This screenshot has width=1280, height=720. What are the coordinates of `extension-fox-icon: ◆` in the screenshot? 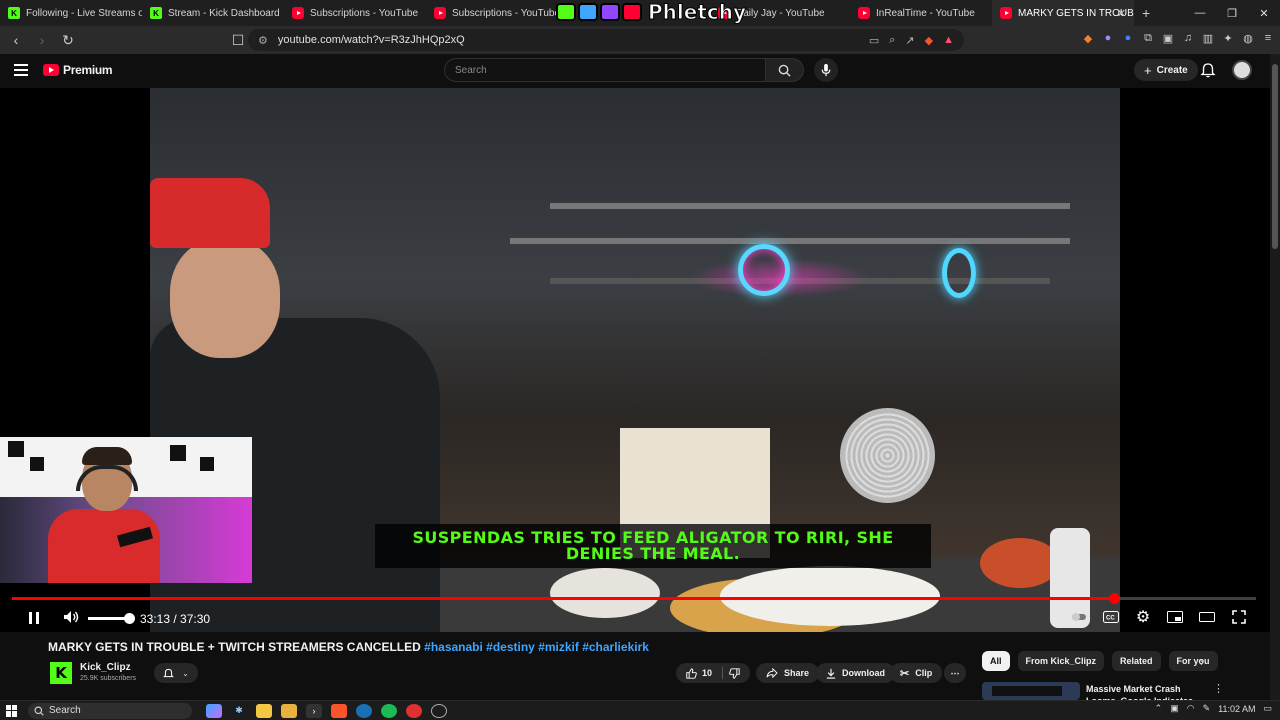 It's located at (1088, 39).